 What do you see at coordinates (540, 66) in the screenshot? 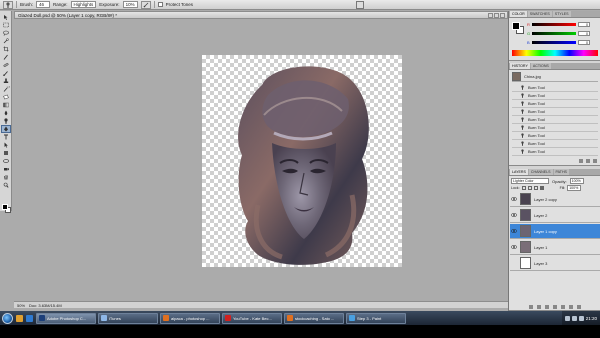
I see `tab-actions: ACTIONS` at bounding box center [540, 66].